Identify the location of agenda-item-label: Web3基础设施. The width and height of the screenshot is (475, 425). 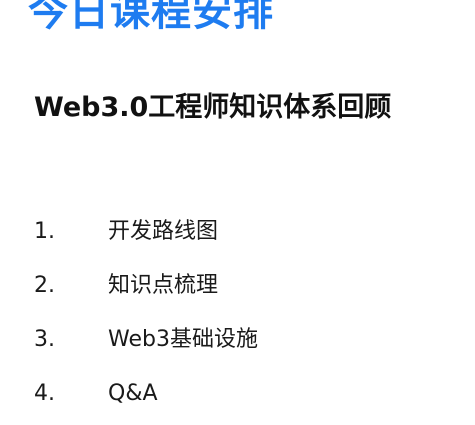
(183, 339).